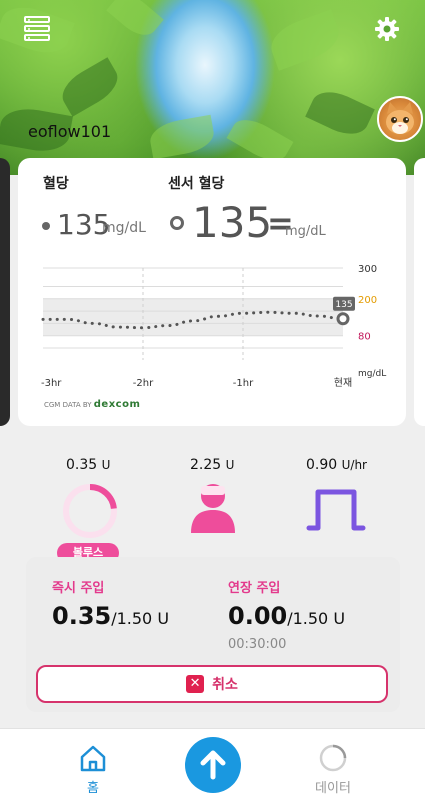 The width and height of the screenshot is (425, 800). I want to click on sensor-ring-icon, so click(177, 223).